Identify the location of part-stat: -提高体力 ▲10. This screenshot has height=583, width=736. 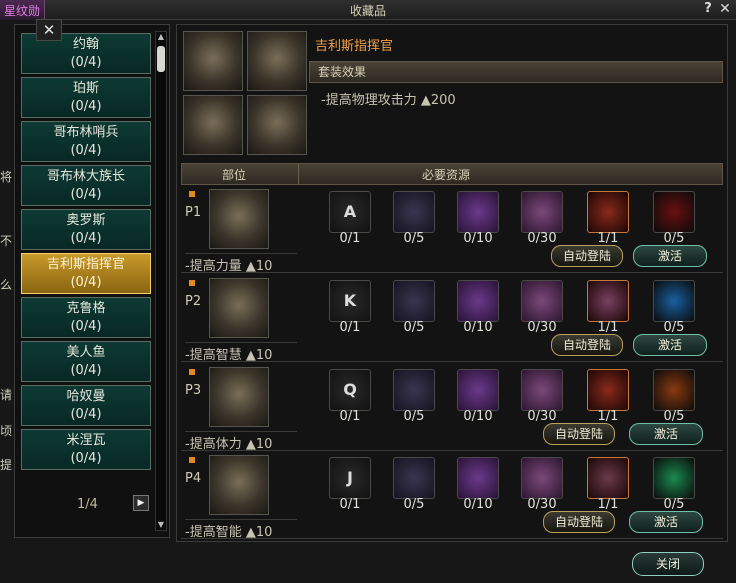
(241, 441).